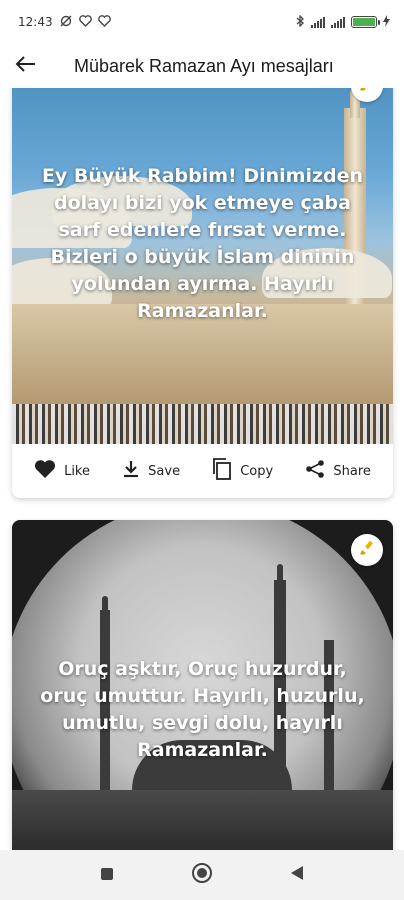  What do you see at coordinates (62, 471) in the screenshot?
I see `like-button: Like` at bounding box center [62, 471].